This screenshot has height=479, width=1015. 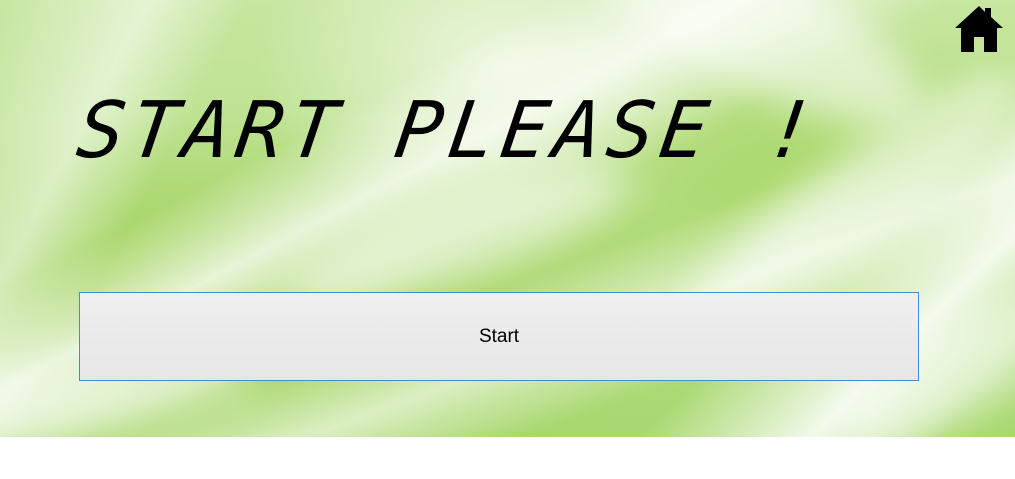 I want to click on home-icon, so click(x=979, y=29).